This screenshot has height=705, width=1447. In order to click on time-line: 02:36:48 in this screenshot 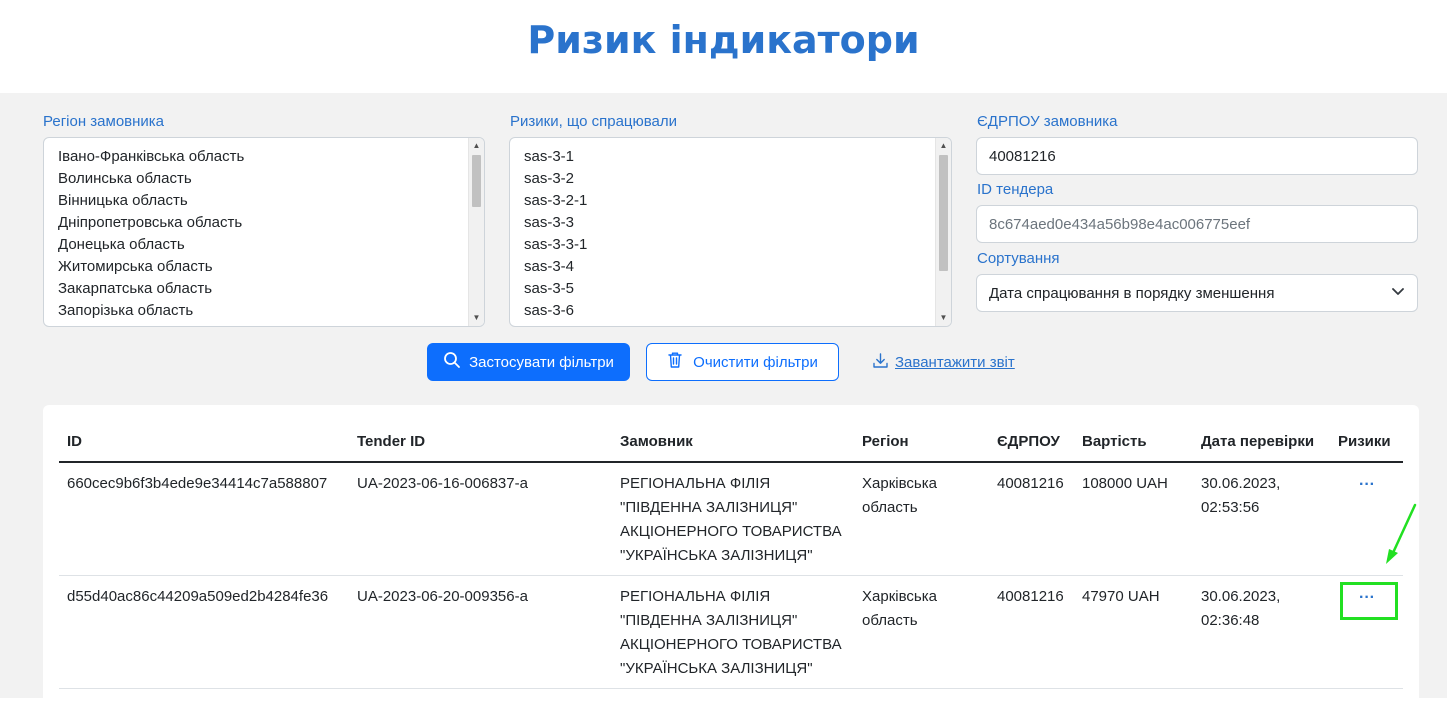, I will do `click(1230, 620)`.